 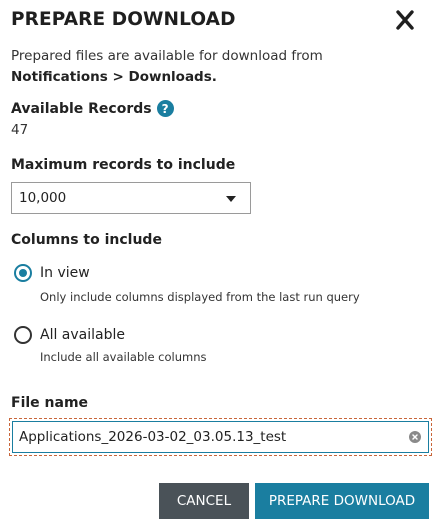 I want to click on file-name-focus-ring: Applications_2026-03-02_03.05.13_test, so click(x=220, y=437).